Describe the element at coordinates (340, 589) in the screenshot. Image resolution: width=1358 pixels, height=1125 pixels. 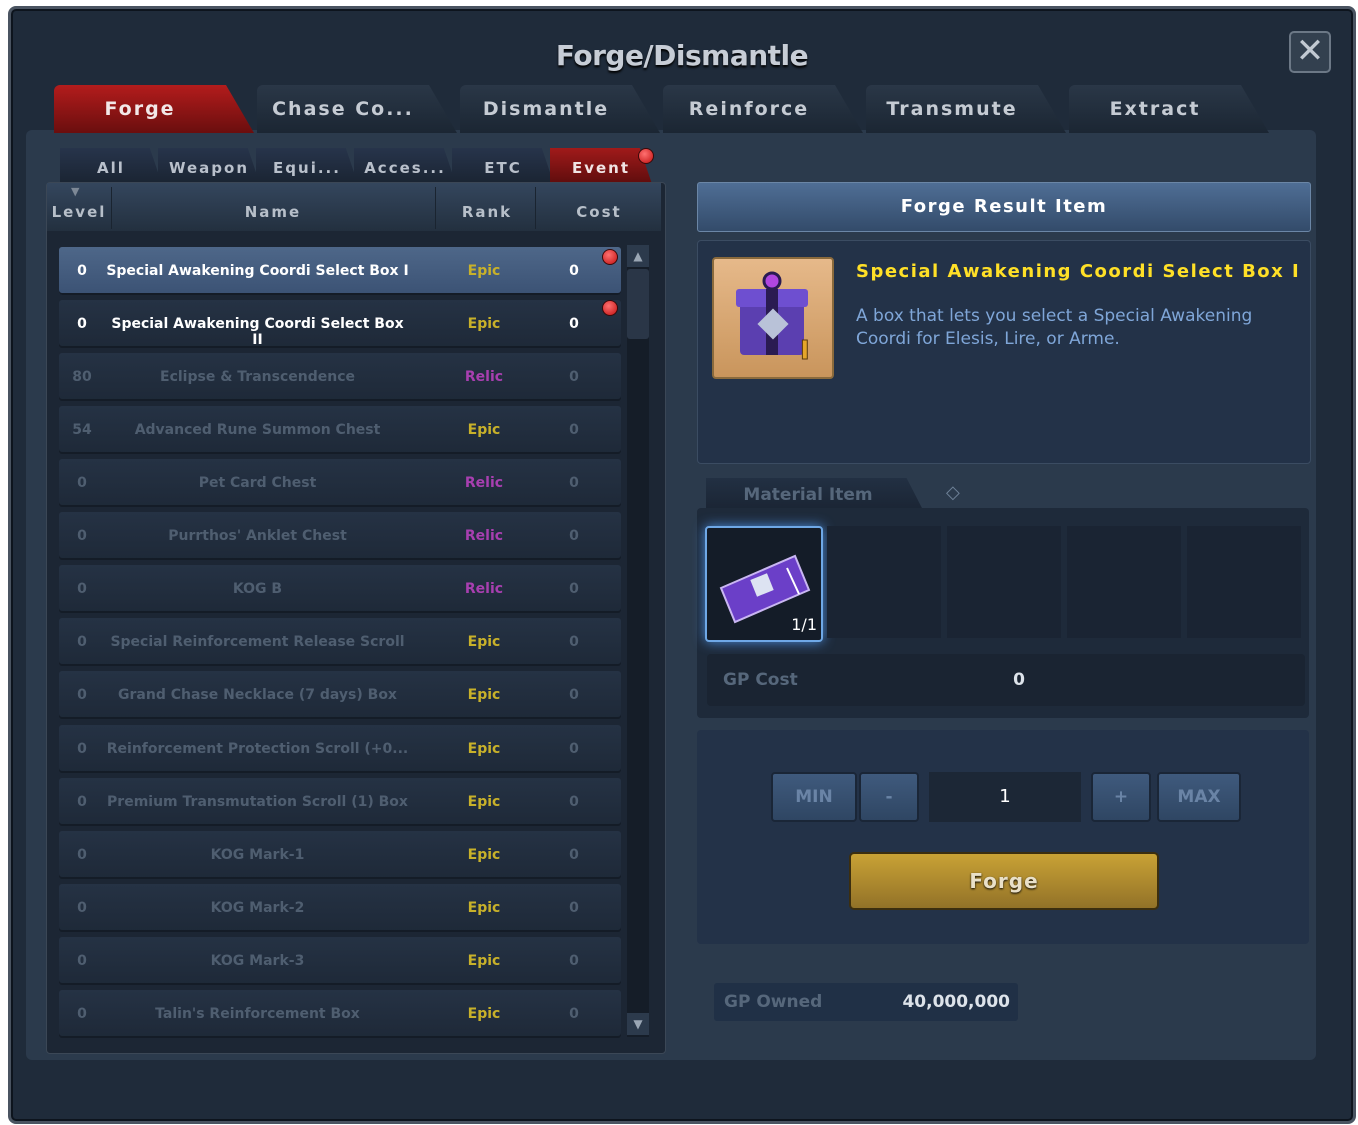
I see `list-item: 0 KOG B Relic 0` at that location.